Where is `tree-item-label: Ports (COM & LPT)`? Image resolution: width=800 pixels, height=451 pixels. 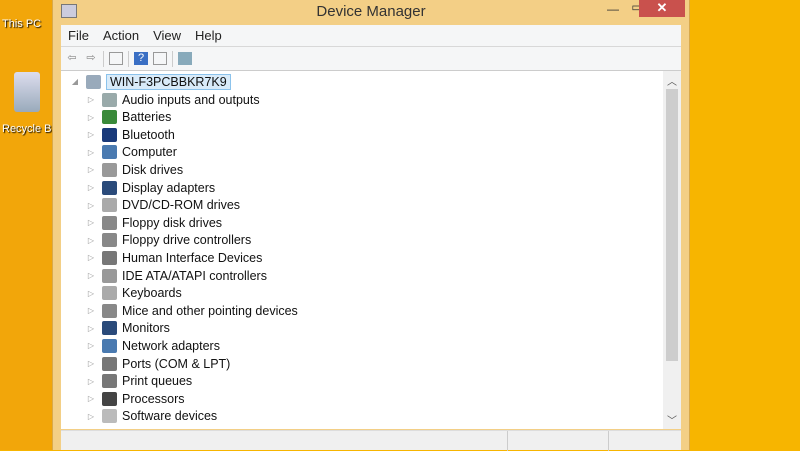 tree-item-label: Ports (COM & LPT) is located at coordinates (176, 363).